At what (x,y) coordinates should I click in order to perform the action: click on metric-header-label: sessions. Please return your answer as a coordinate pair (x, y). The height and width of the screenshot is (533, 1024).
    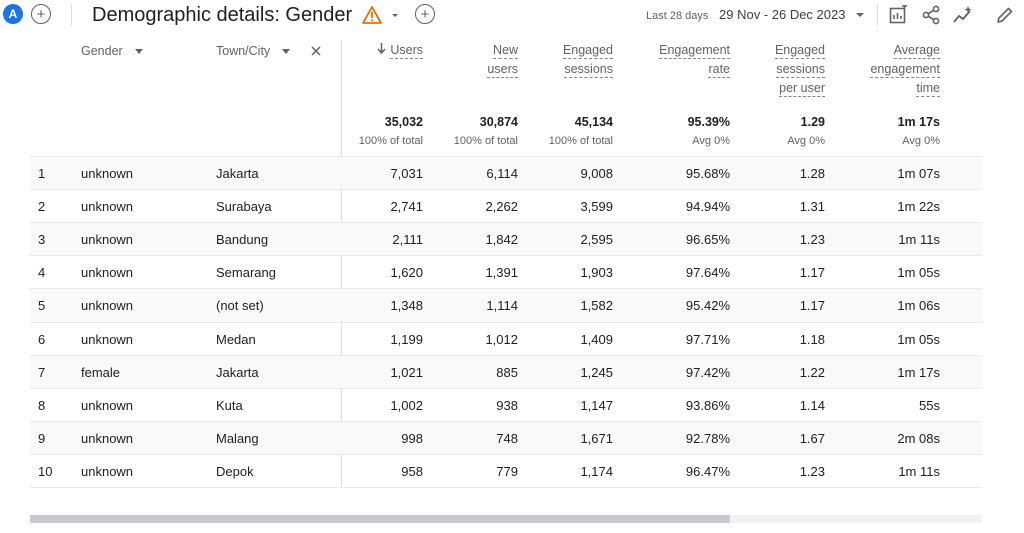
    Looking at the image, I should click on (800, 70).